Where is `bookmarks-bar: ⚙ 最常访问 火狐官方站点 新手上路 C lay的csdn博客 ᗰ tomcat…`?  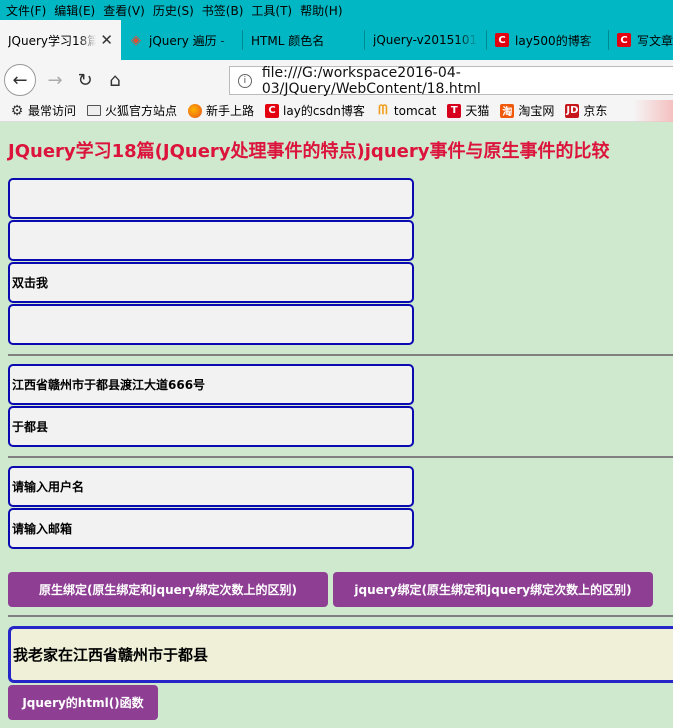
bookmarks-bar: ⚙ 最常访问 火狐官方站点 新手上路 C lay的csdn博客 ᗰ tomcat… is located at coordinates (336, 111).